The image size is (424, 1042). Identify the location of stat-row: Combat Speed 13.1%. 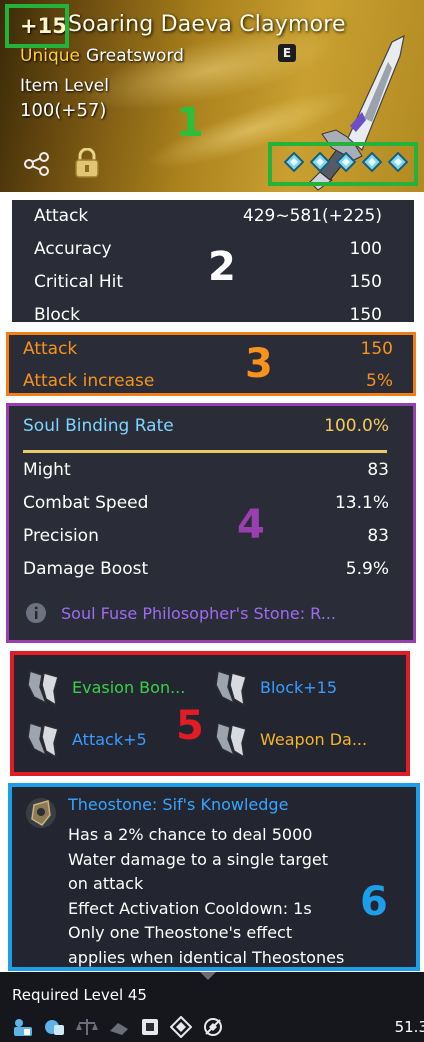
(206, 503).